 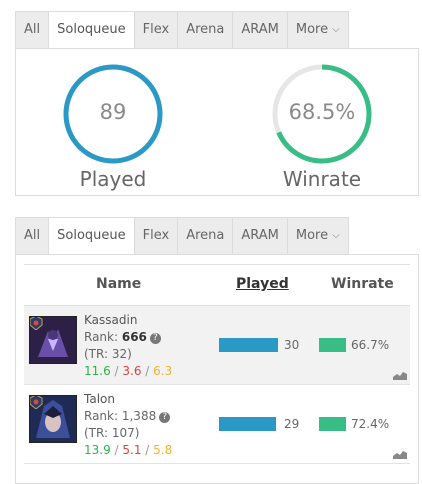 What do you see at coordinates (322, 179) in the screenshot?
I see `winrate-label: Winrate` at bounding box center [322, 179].